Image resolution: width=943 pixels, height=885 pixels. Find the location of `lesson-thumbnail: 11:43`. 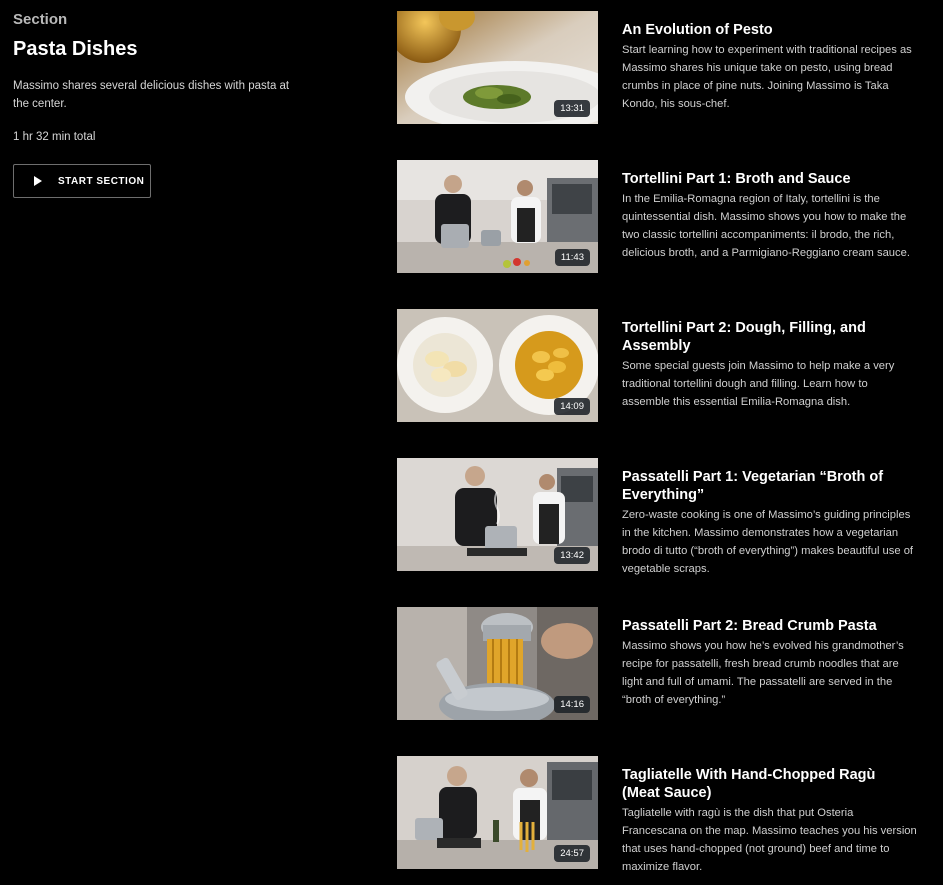

lesson-thumbnail: 11:43 is located at coordinates (497, 216).